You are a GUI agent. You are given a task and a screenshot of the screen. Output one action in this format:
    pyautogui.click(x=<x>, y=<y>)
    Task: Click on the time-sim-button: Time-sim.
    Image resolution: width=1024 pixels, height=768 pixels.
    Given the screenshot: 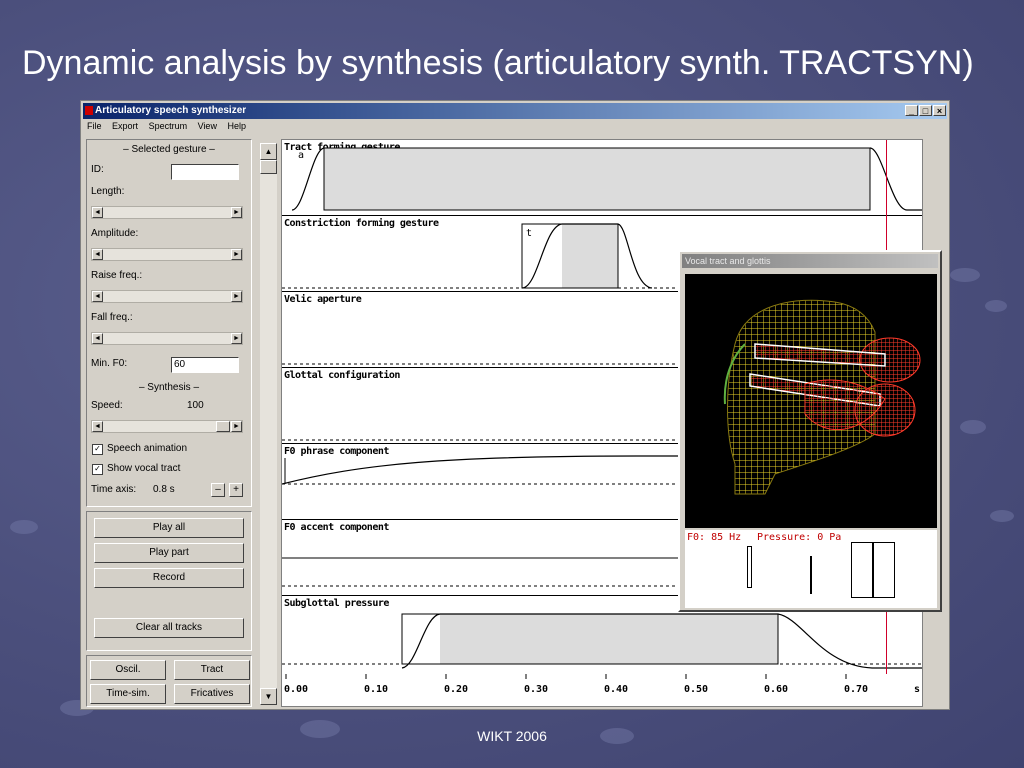 What is the action you would take?
    pyautogui.click(x=128, y=694)
    